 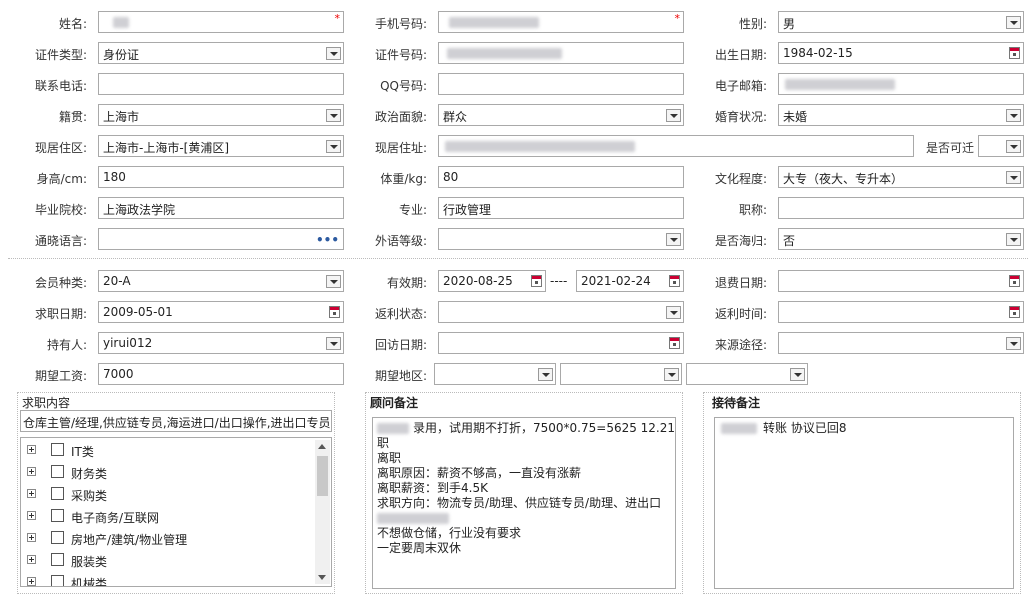 I want to click on tree-item: 财务类, so click(x=172, y=472).